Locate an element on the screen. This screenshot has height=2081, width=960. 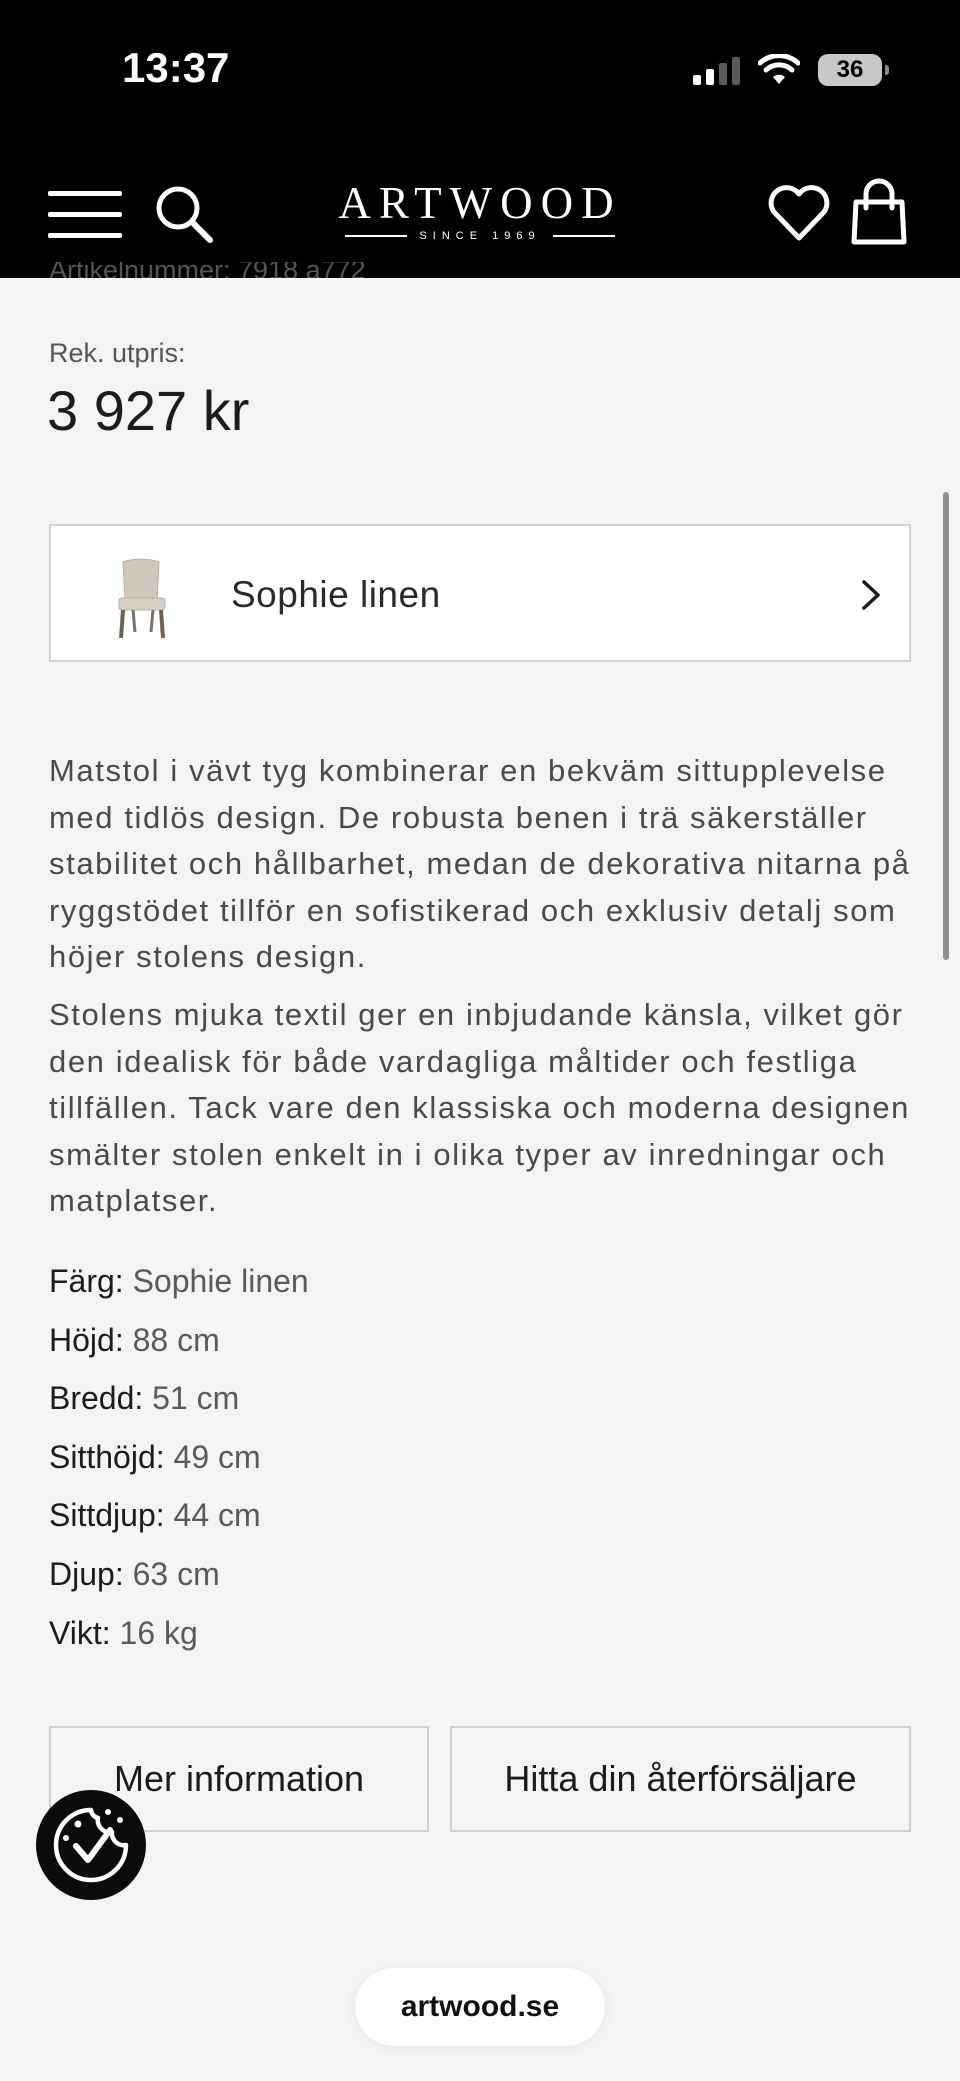
cookie-consent-button is located at coordinates (91, 1845).